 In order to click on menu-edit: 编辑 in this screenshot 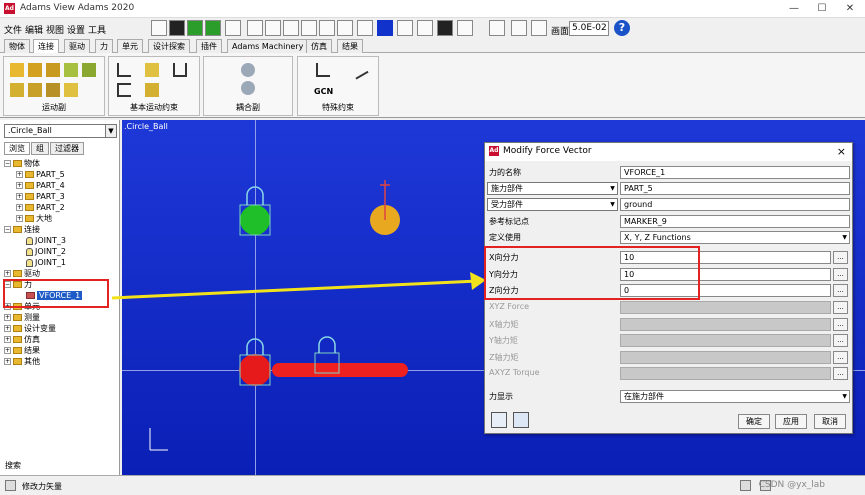, I will do `click(34, 29)`.